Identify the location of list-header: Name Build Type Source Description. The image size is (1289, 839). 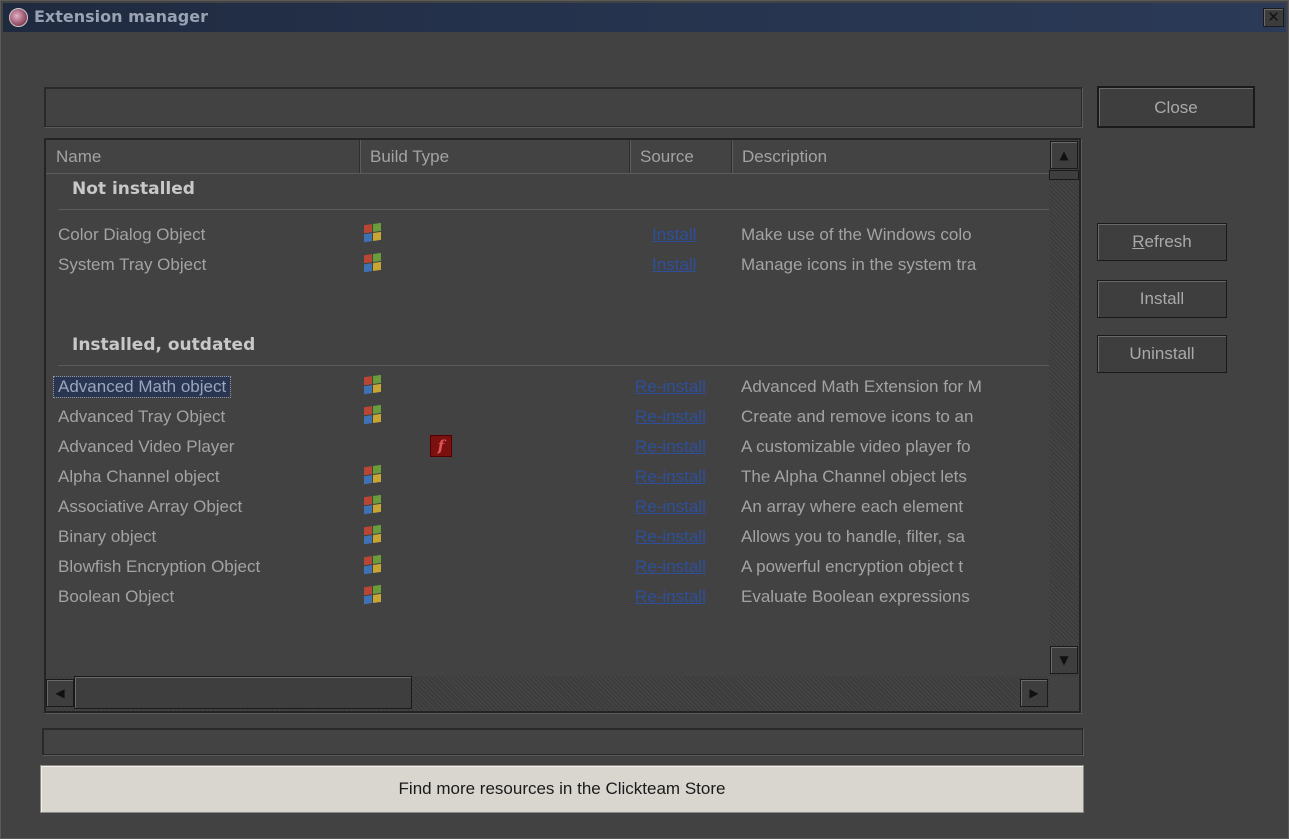
(547, 157).